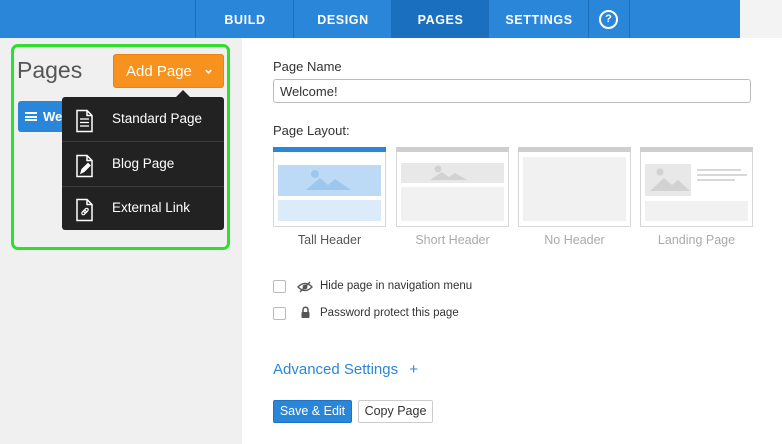 The width and height of the screenshot is (782, 444). I want to click on save-edit-button: Save & Edit, so click(312, 411).